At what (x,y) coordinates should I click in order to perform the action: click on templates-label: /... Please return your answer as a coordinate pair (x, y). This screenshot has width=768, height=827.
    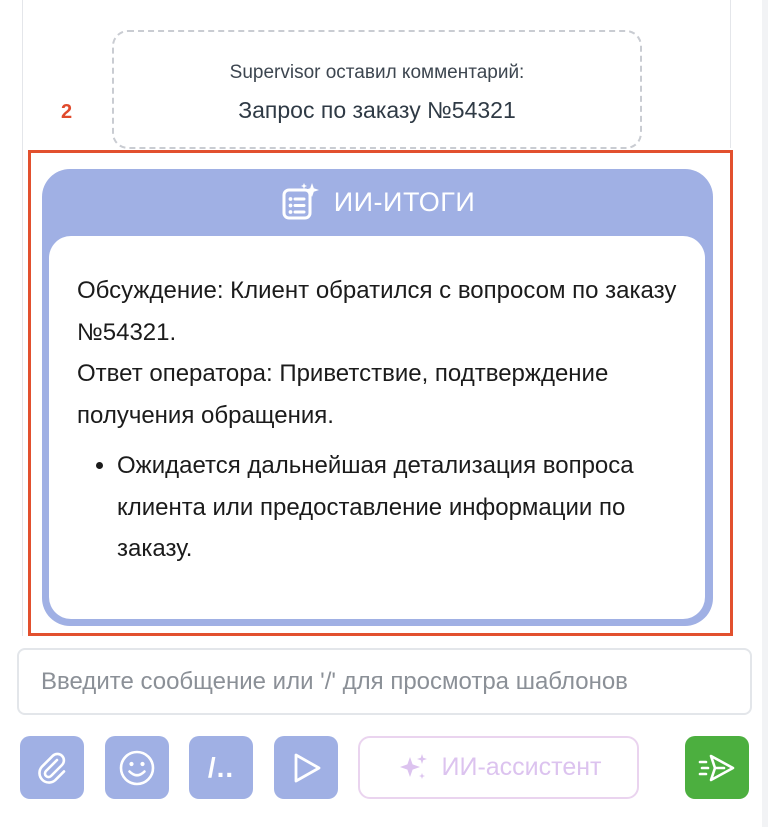
    Looking at the image, I should click on (221, 767).